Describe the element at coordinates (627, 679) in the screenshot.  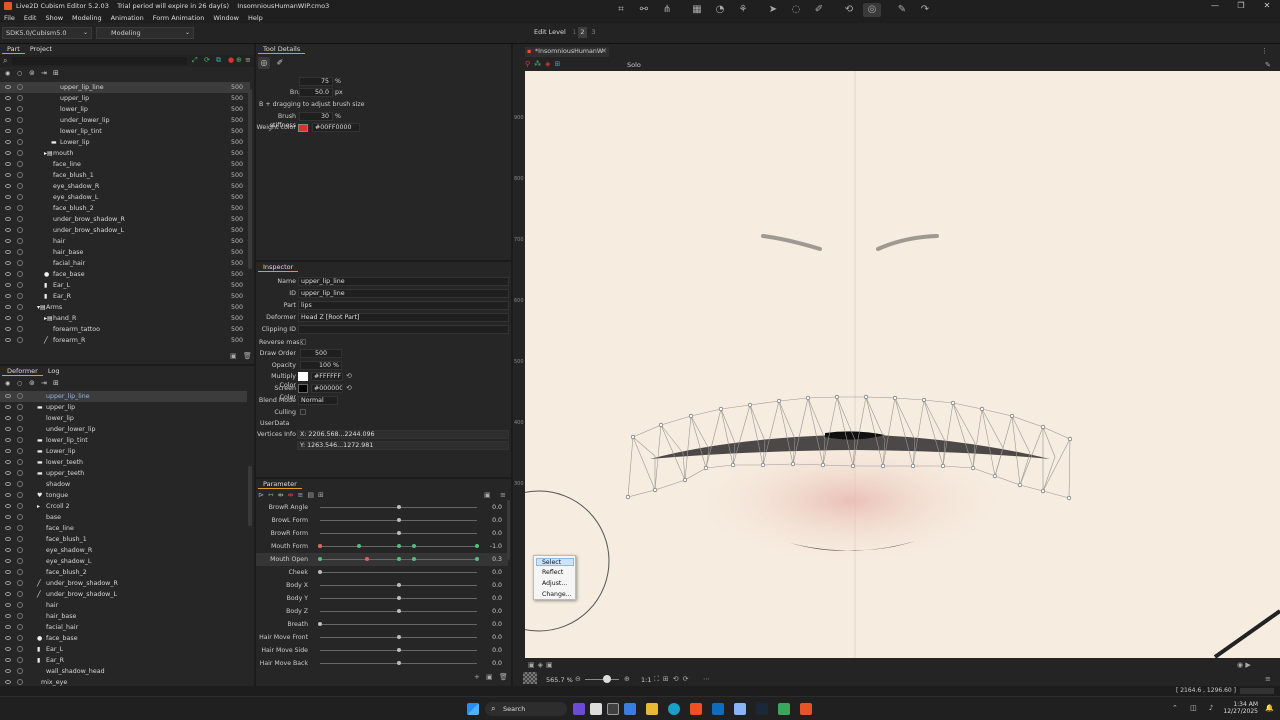
I see `zoom-in-icon: ⊕` at that location.